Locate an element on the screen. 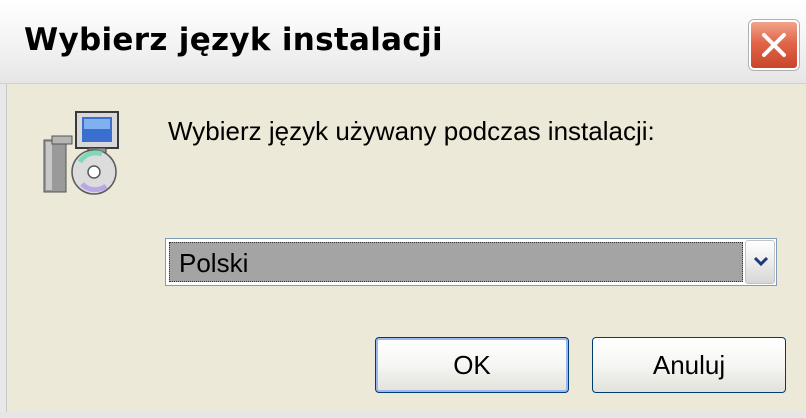 This screenshot has height=418, width=806. language-select: Polski is located at coordinates (471, 262).